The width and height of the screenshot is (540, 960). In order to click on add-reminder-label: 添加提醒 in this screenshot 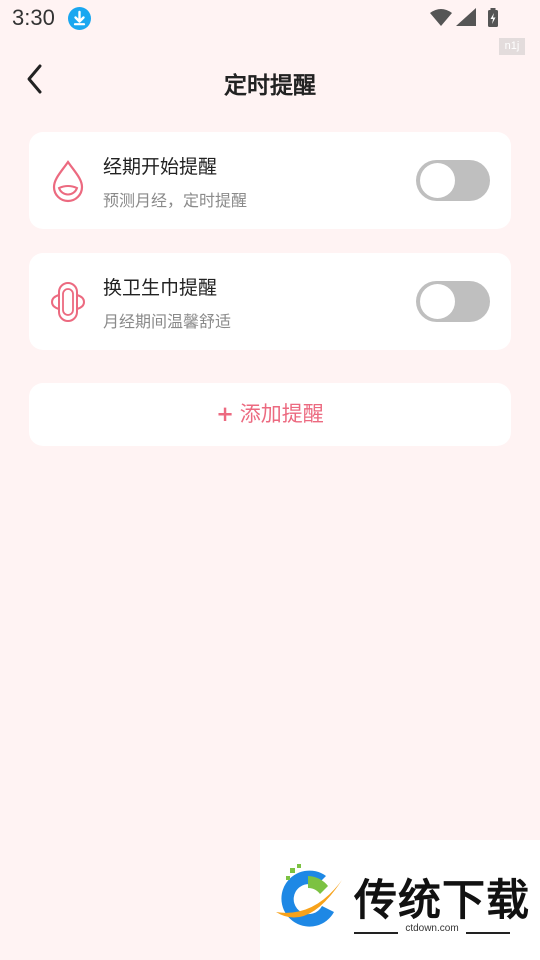, I will do `click(281, 414)`.